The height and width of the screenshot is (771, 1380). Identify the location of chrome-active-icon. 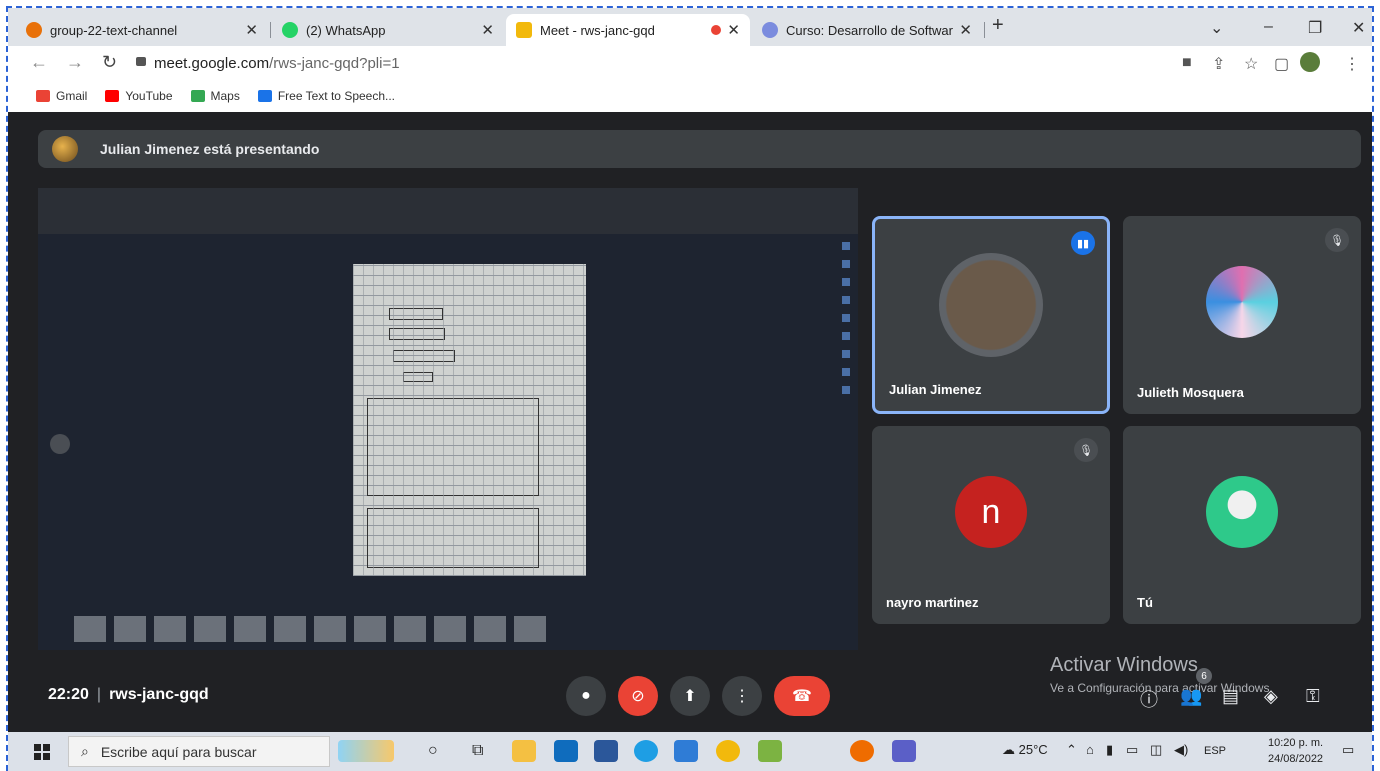
(862, 751).